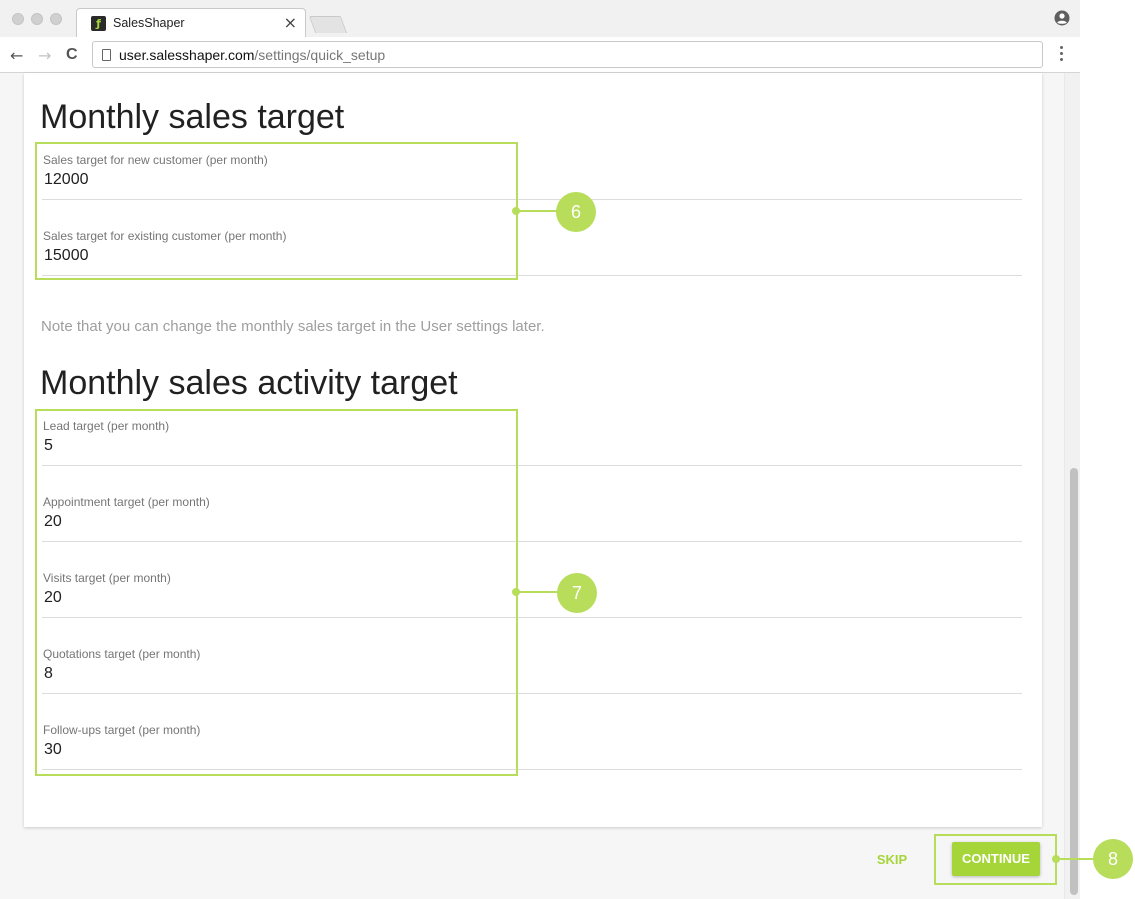 This screenshot has height=899, width=1135. I want to click on scrollbar, so click(1072, 486).